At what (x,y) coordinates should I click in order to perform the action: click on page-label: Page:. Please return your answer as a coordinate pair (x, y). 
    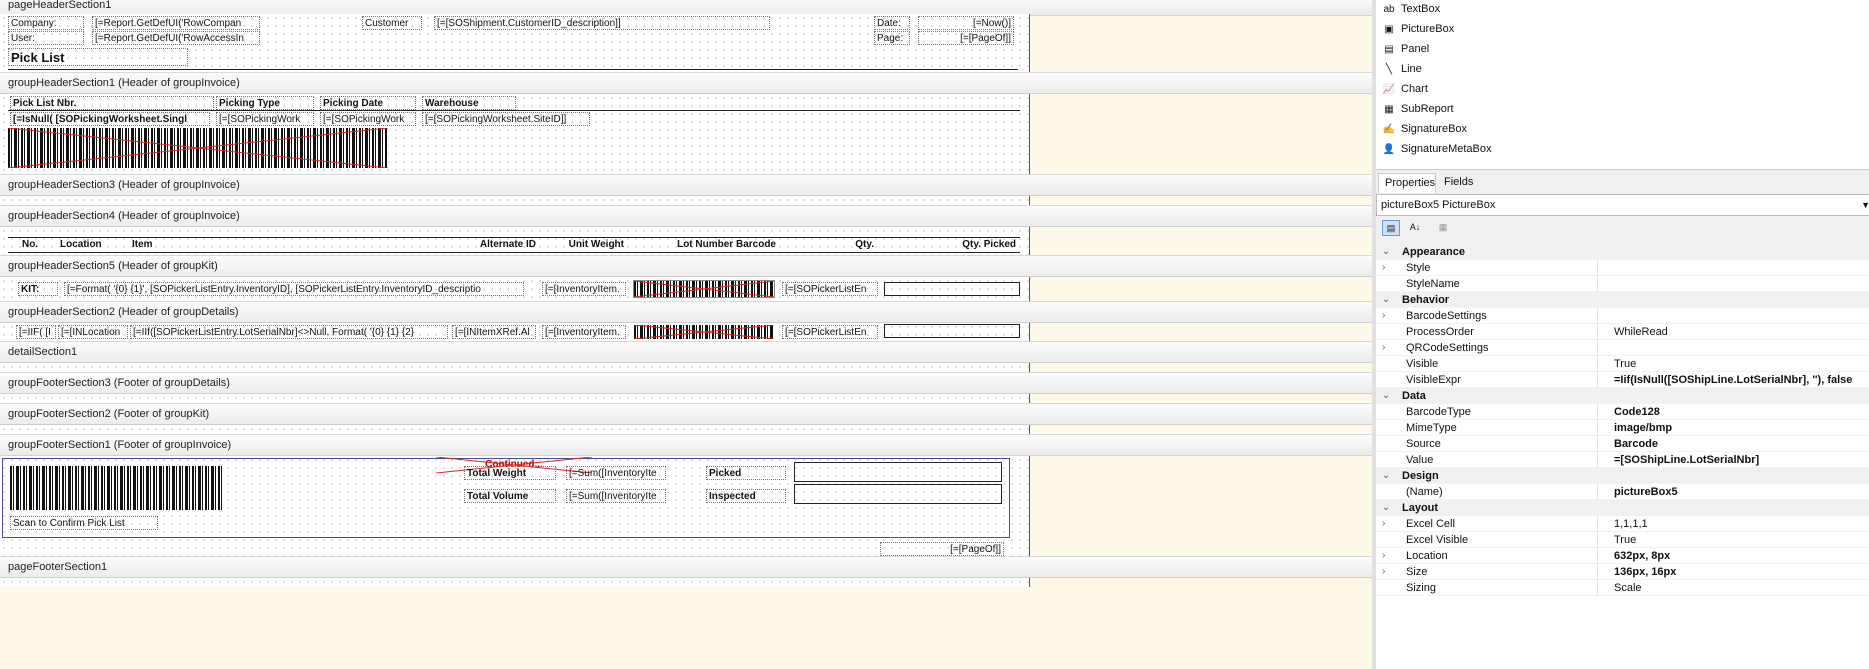
    Looking at the image, I should click on (892, 38).